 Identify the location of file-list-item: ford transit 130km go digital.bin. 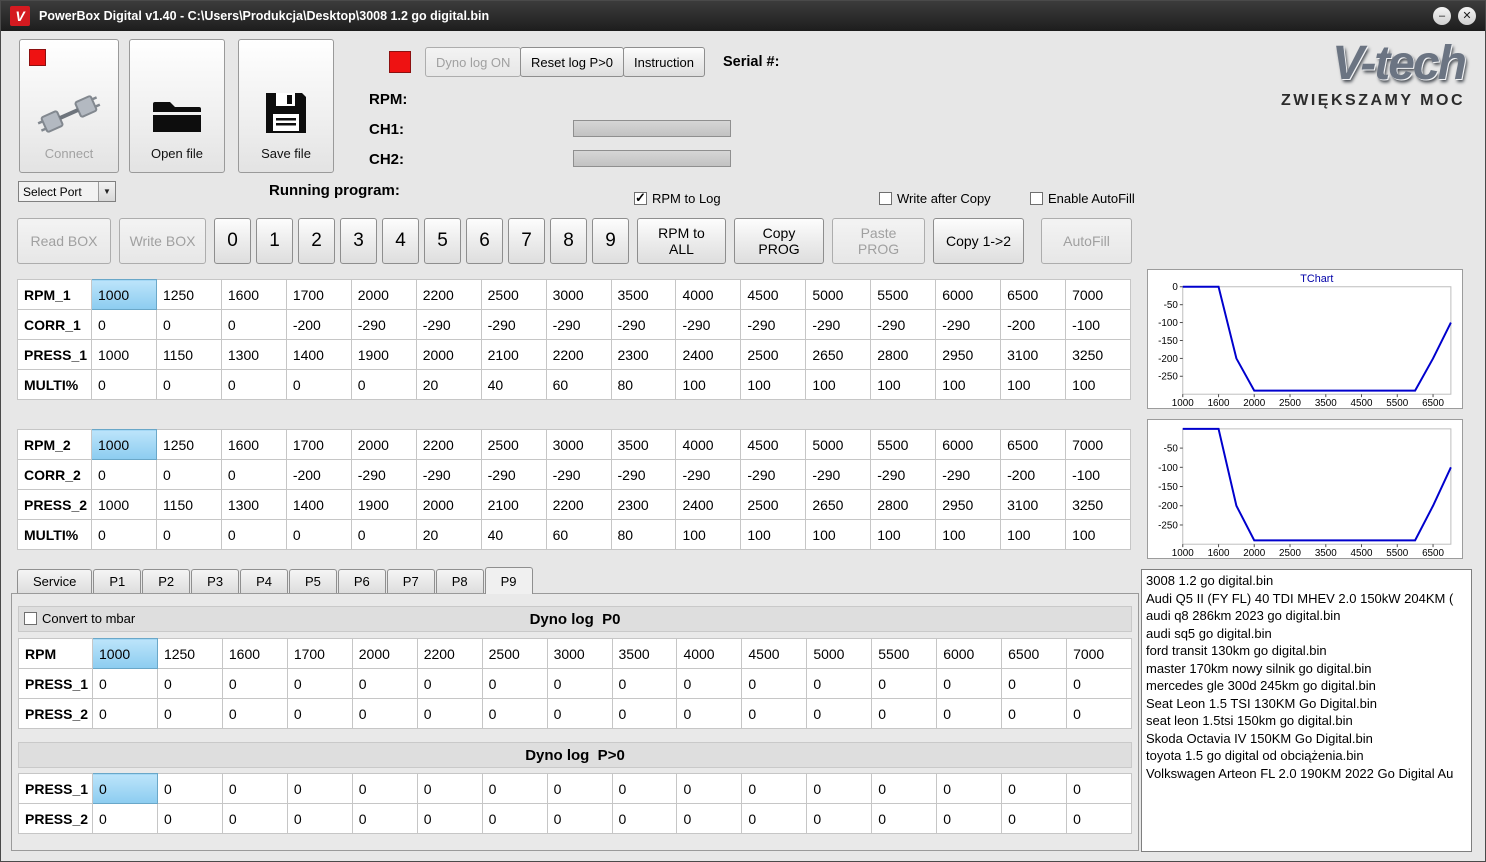
(1306, 651).